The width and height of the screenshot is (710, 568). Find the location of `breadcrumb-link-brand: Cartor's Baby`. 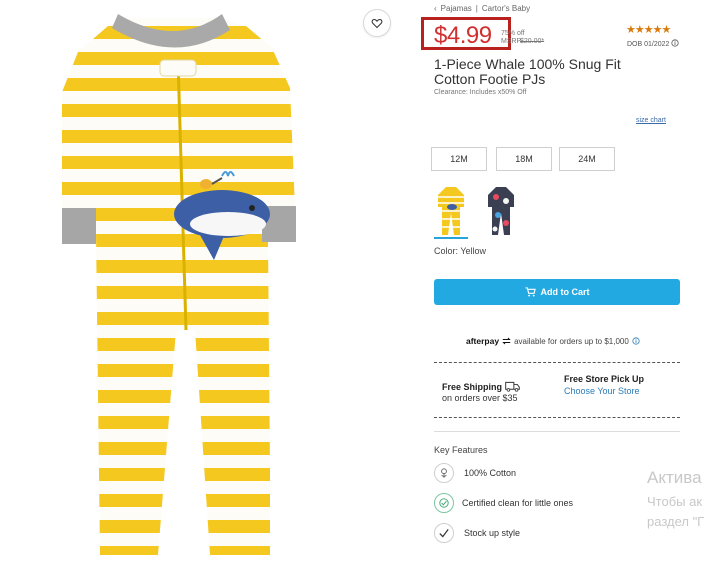

breadcrumb-link-brand: Cartor's Baby is located at coordinates (506, 8).